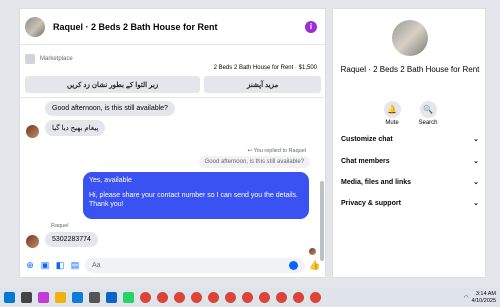 The image size is (500, 307). Describe the element at coordinates (371, 203) in the screenshot. I see `section-label: Privacy & support` at that location.